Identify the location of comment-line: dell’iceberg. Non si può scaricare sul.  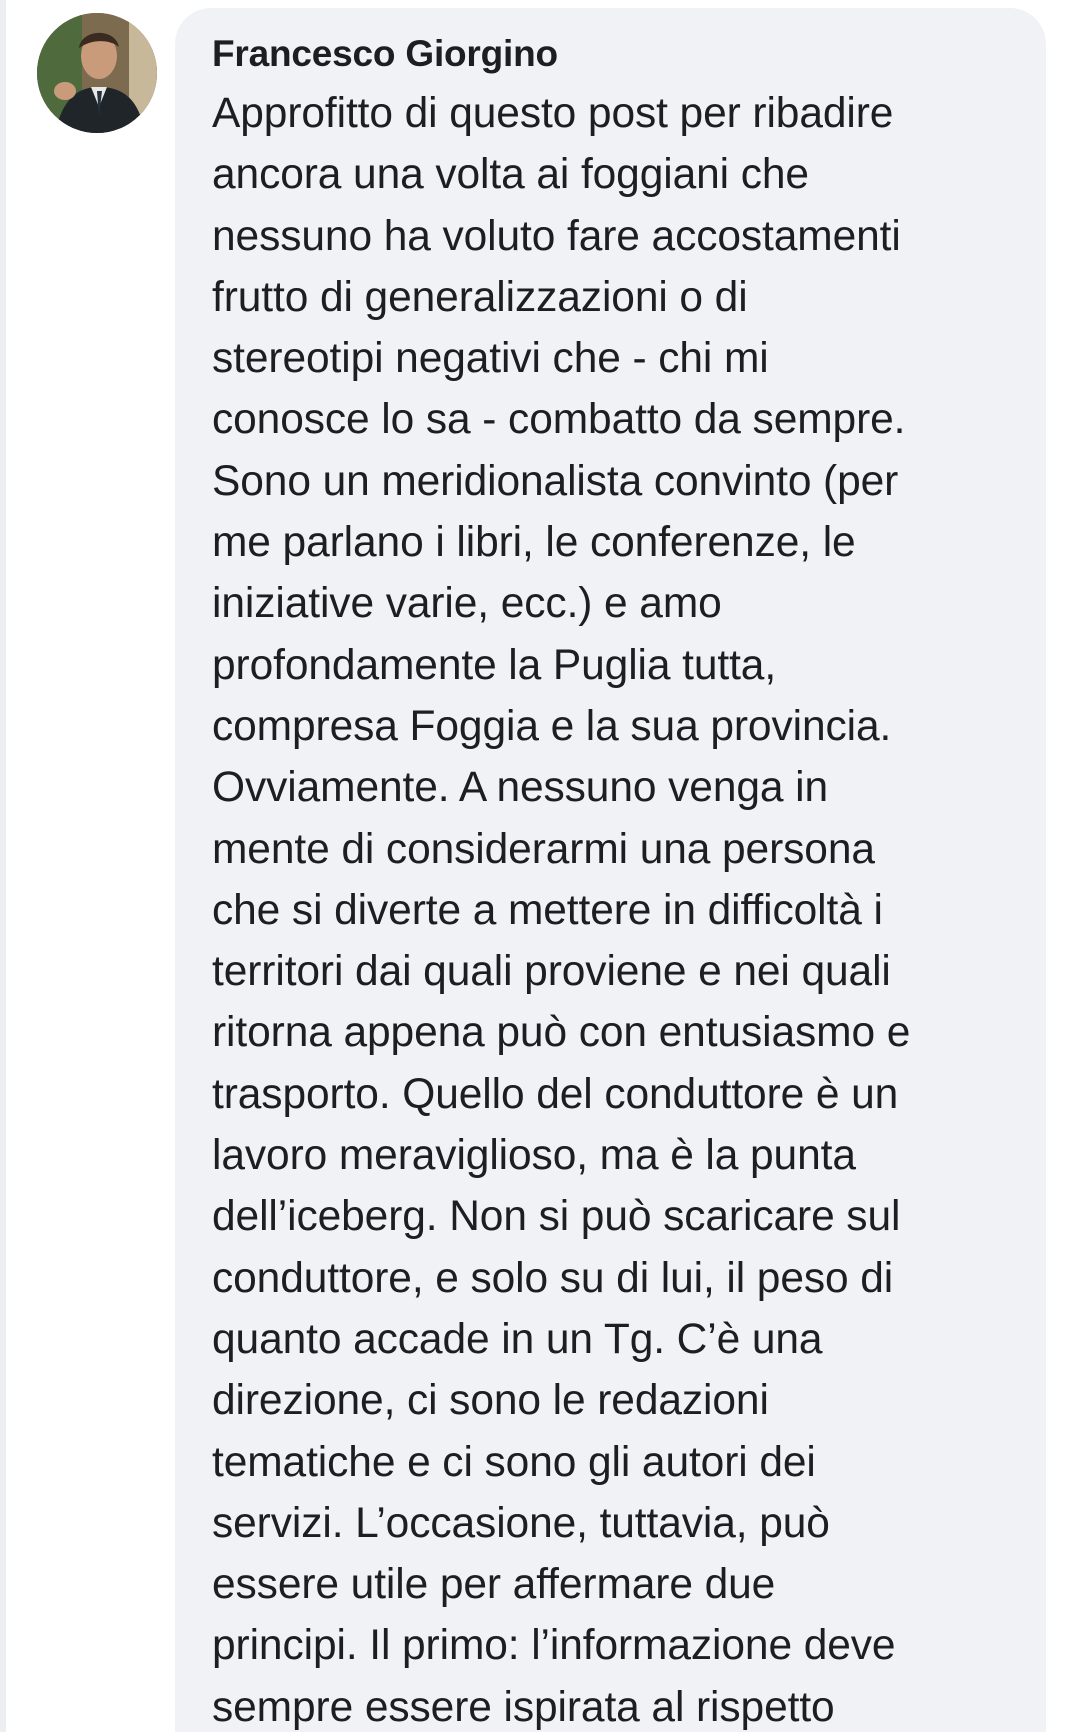
(556, 1217).